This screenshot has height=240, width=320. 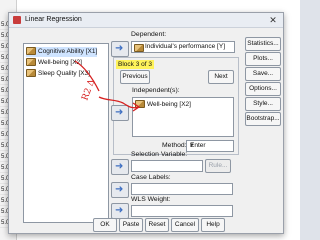 What do you see at coordinates (273, 20) in the screenshot?
I see `close-icon: ✕` at bounding box center [273, 20].